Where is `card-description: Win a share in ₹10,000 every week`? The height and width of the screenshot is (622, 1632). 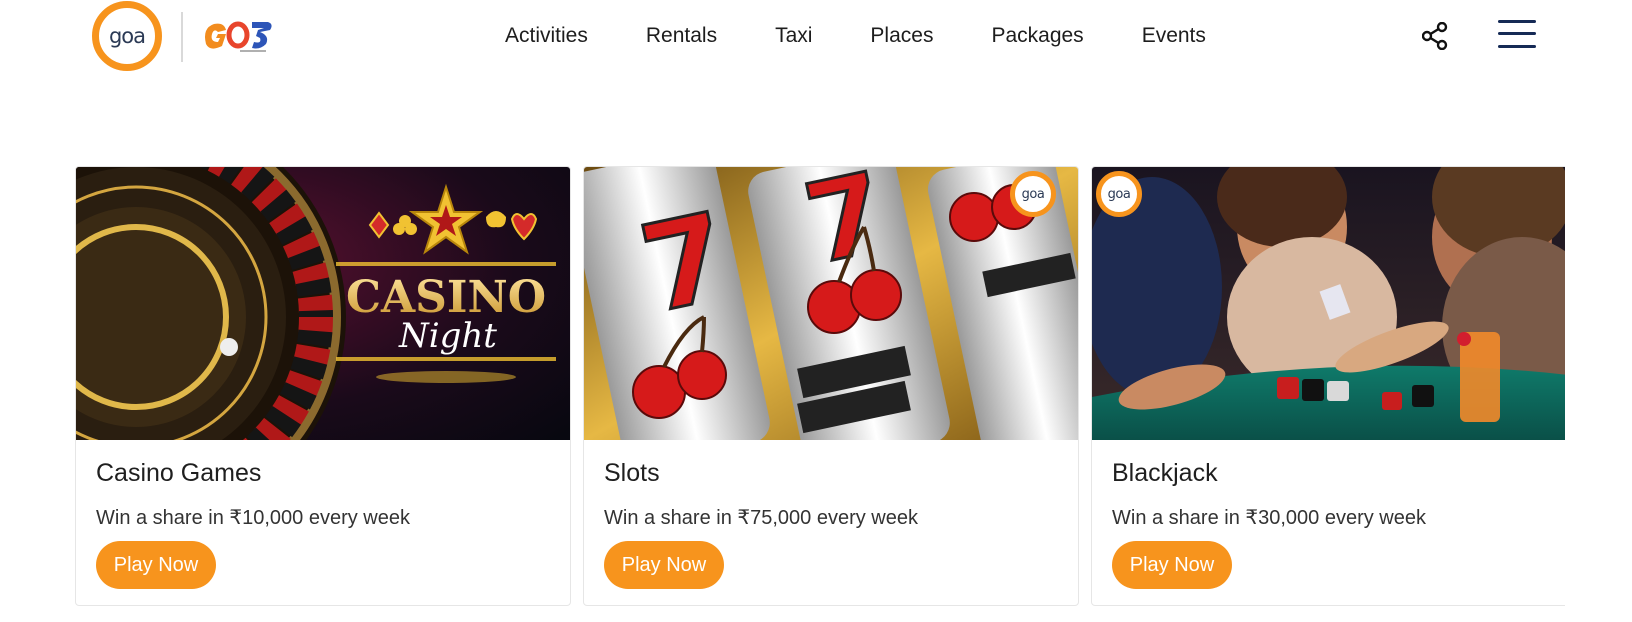 card-description: Win a share in ₹10,000 every week is located at coordinates (253, 518).